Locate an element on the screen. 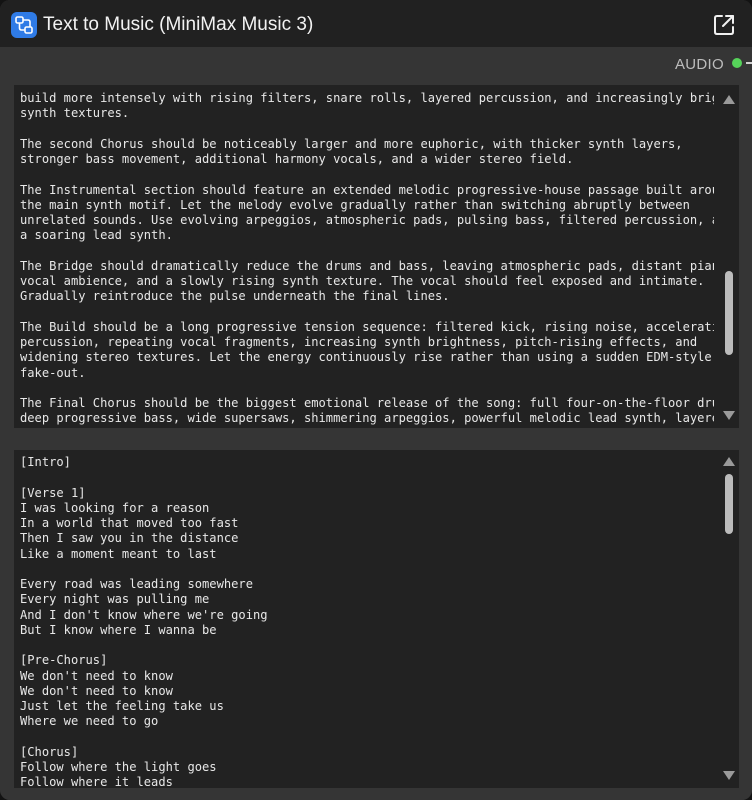  output-link-stub is located at coordinates (749, 63).